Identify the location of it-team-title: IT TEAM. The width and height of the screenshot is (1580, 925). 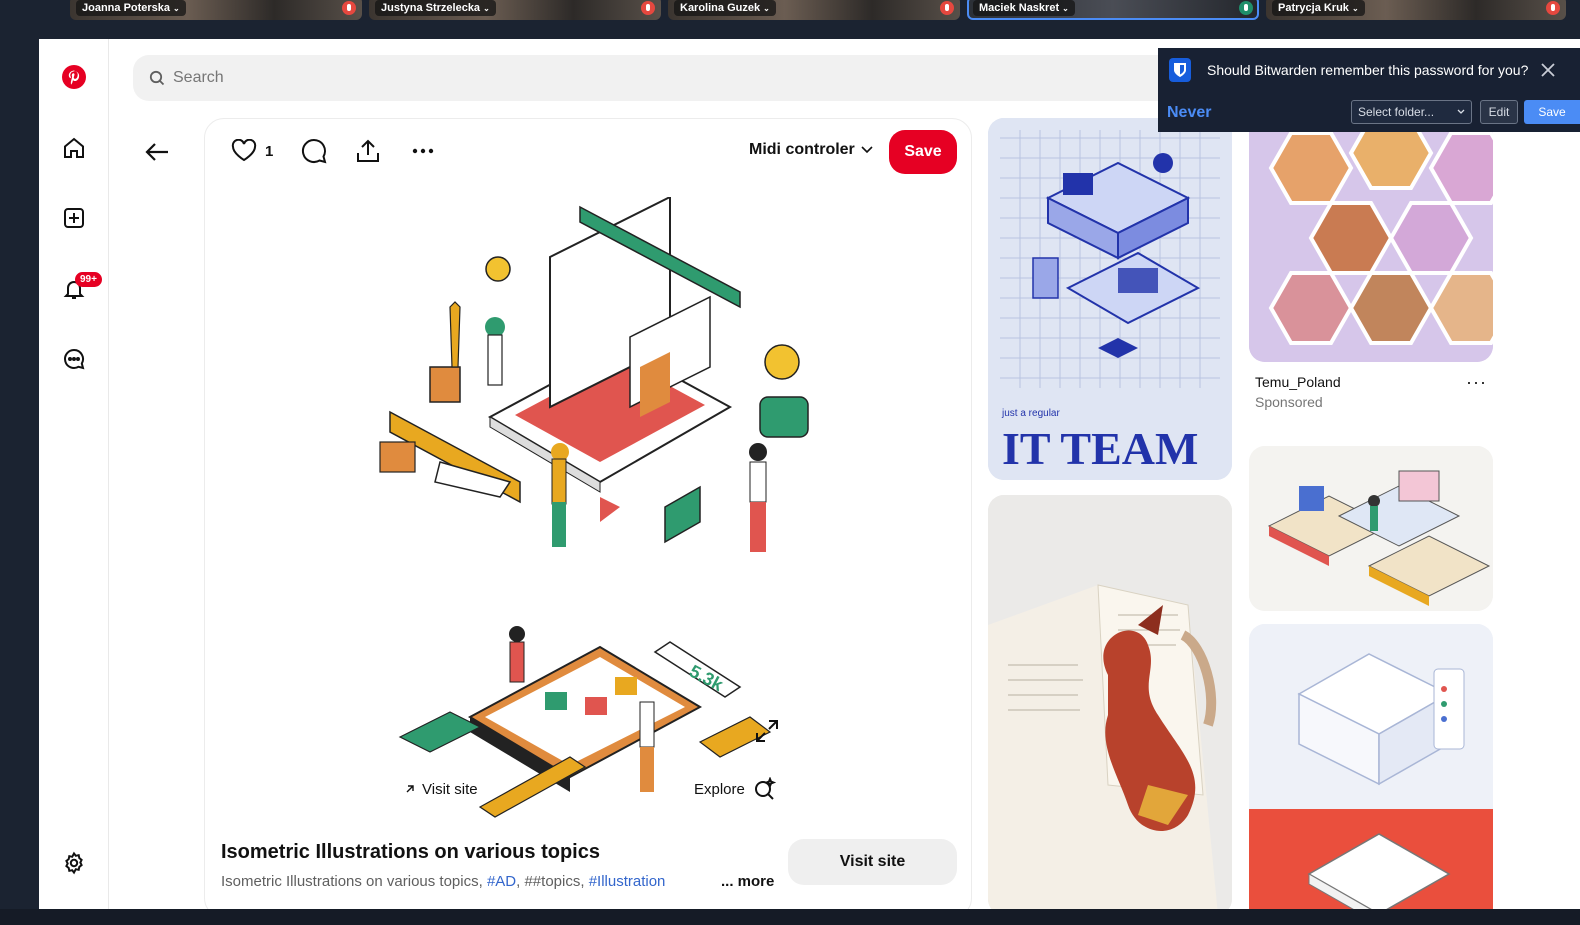
(1100, 448).